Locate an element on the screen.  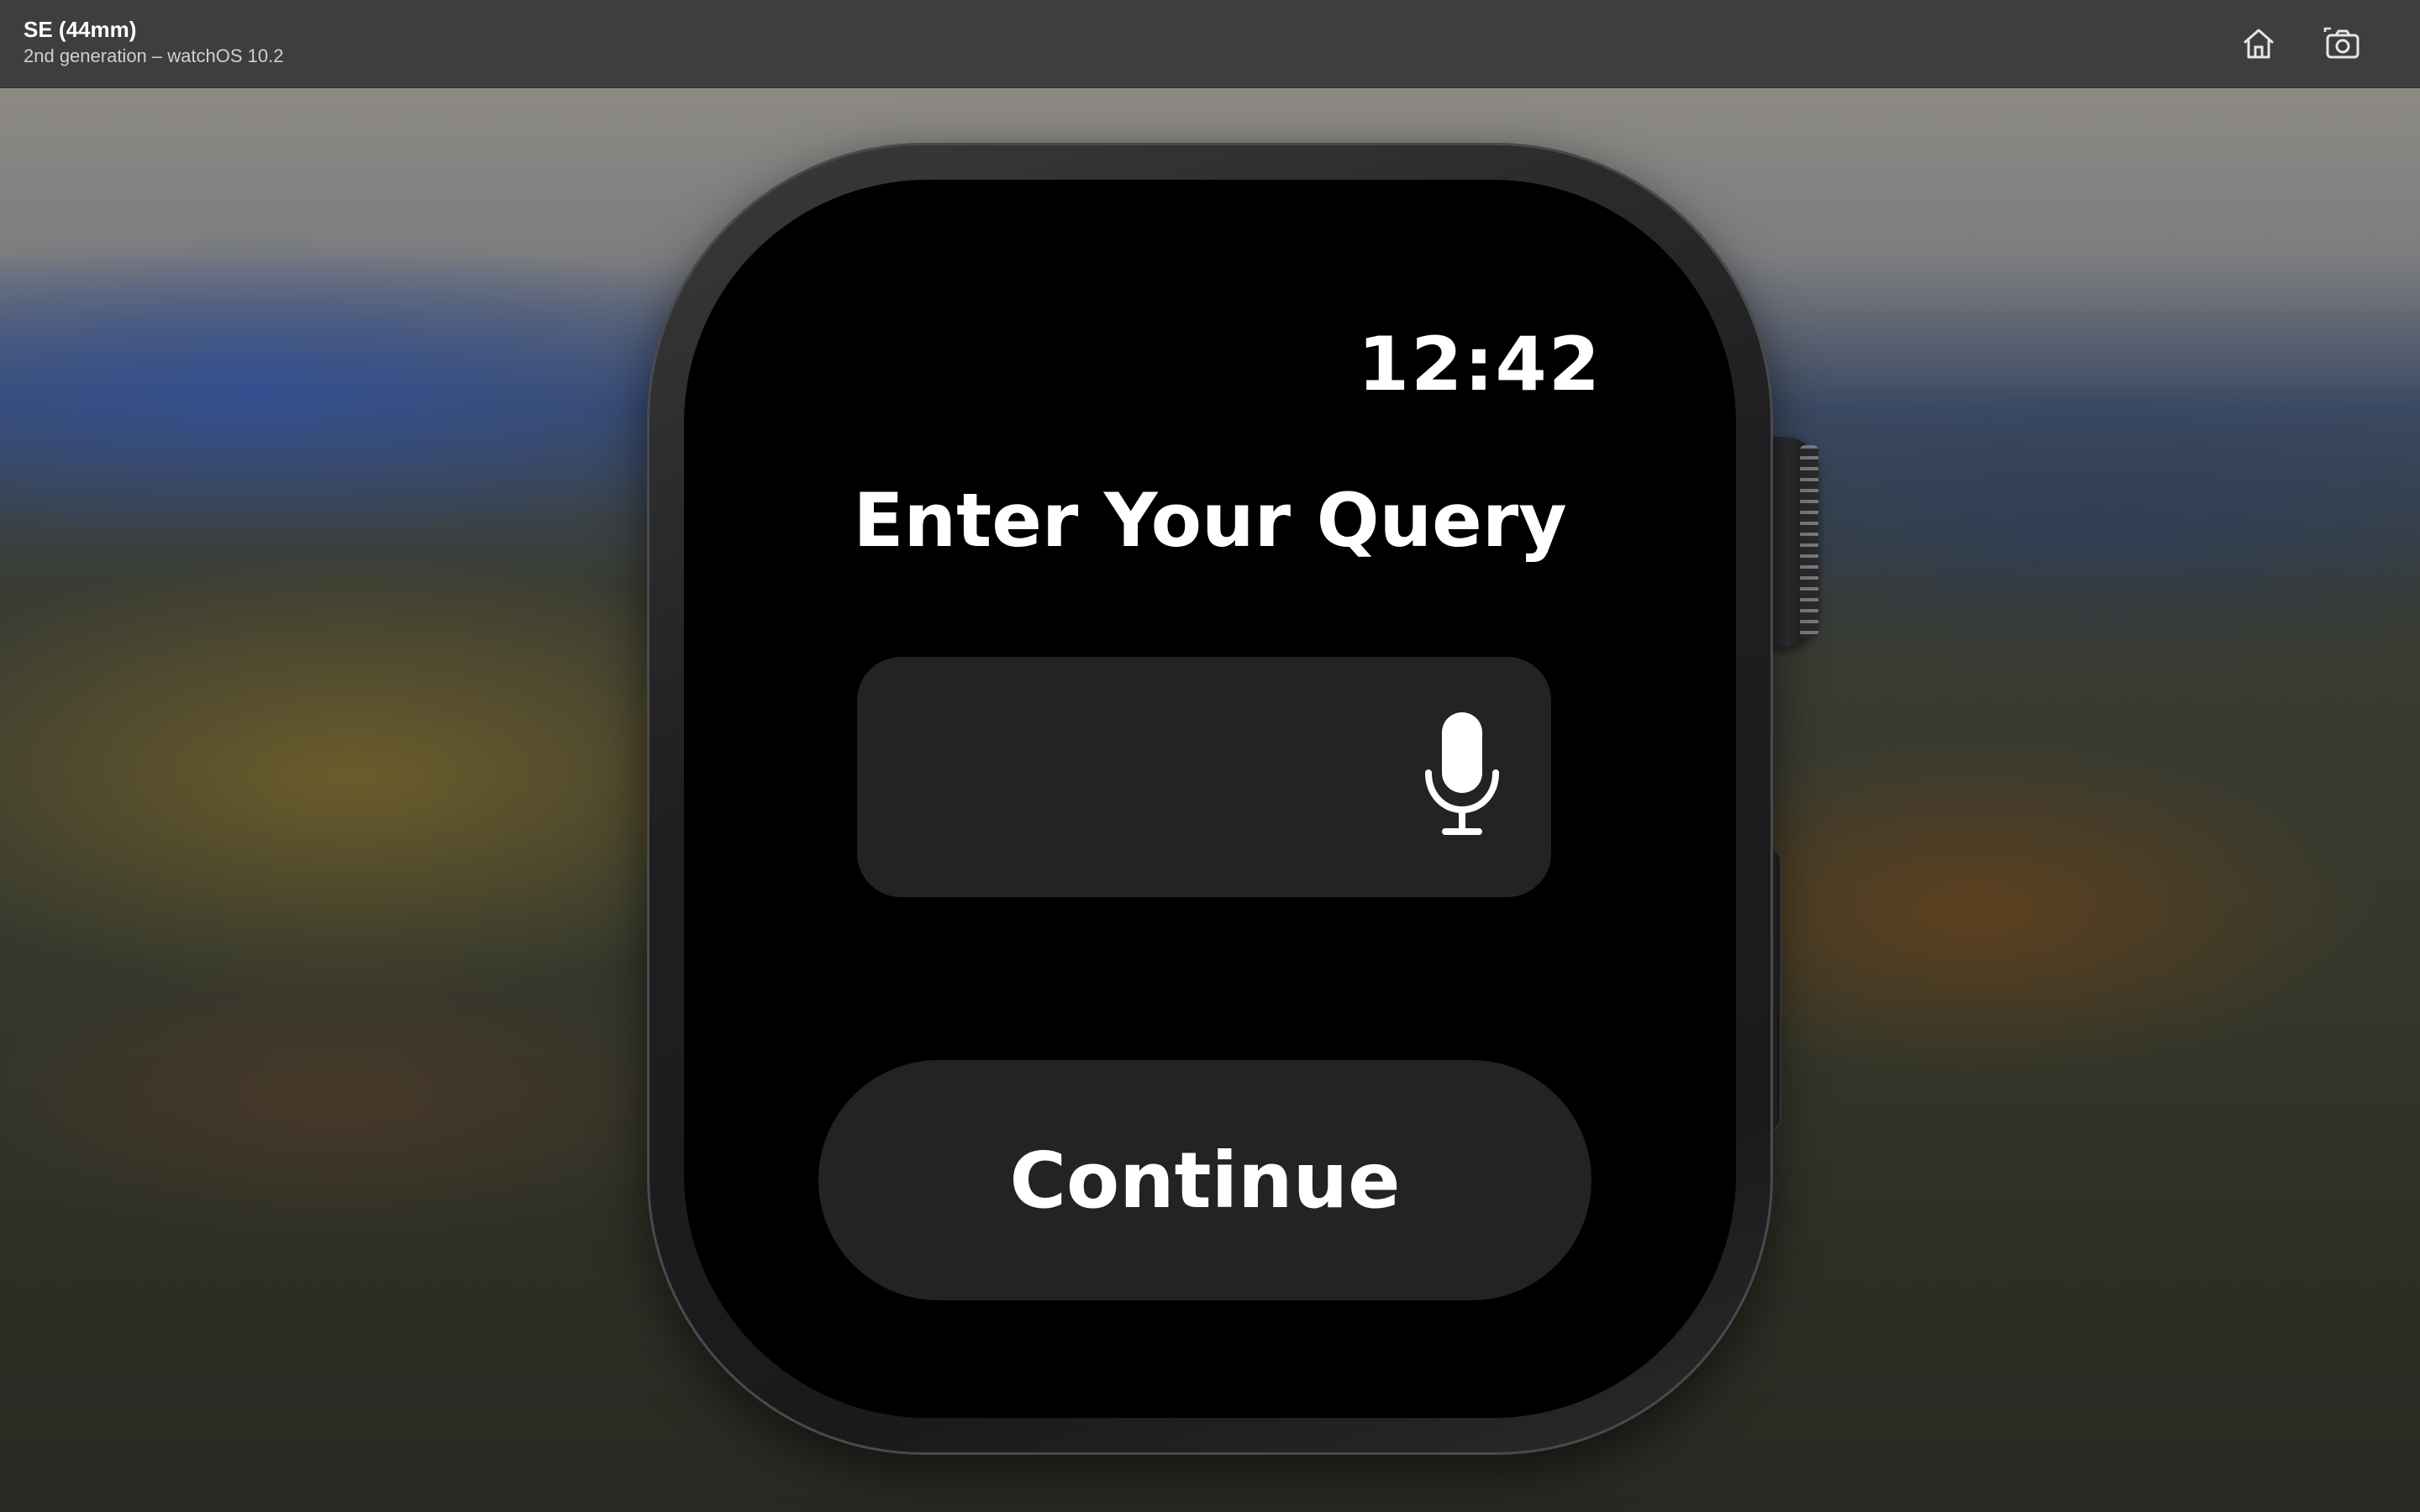
device-subtitle: 2nd generation – watchOS 10.2 is located at coordinates (154, 55).